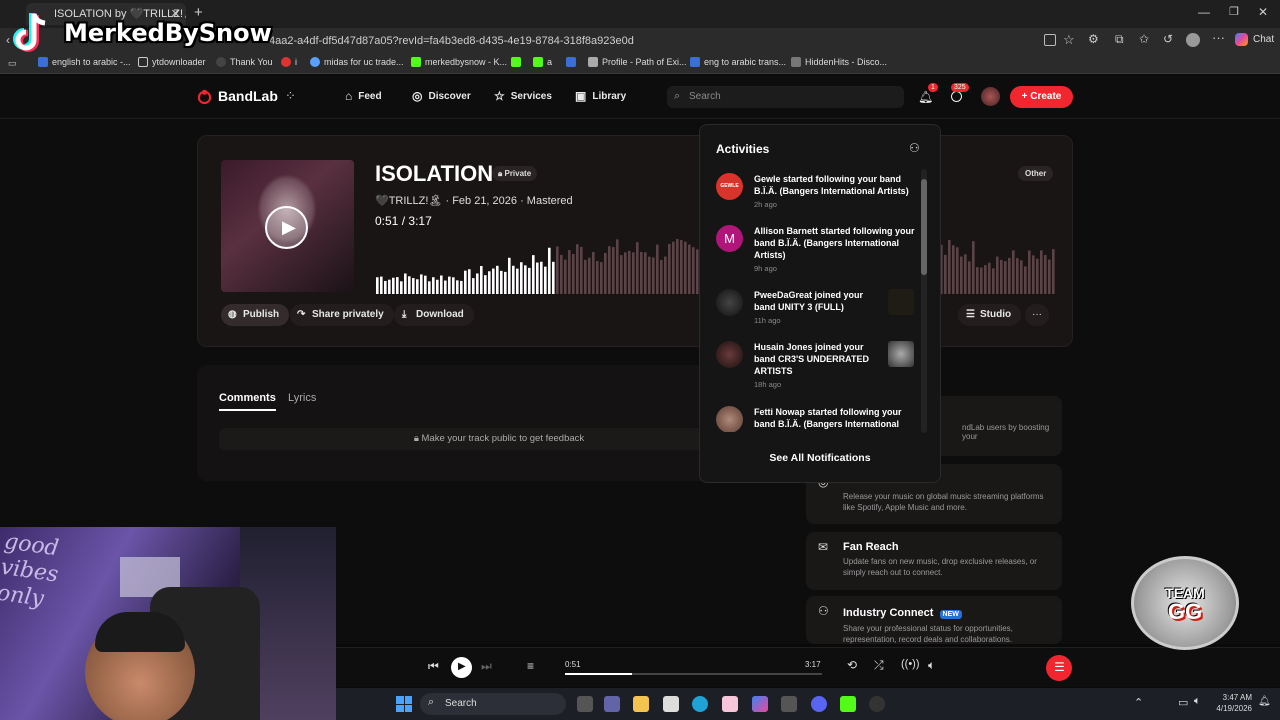  Describe the element at coordinates (910, 664) in the screenshot. I see `radio-icon: ((•))` at that location.